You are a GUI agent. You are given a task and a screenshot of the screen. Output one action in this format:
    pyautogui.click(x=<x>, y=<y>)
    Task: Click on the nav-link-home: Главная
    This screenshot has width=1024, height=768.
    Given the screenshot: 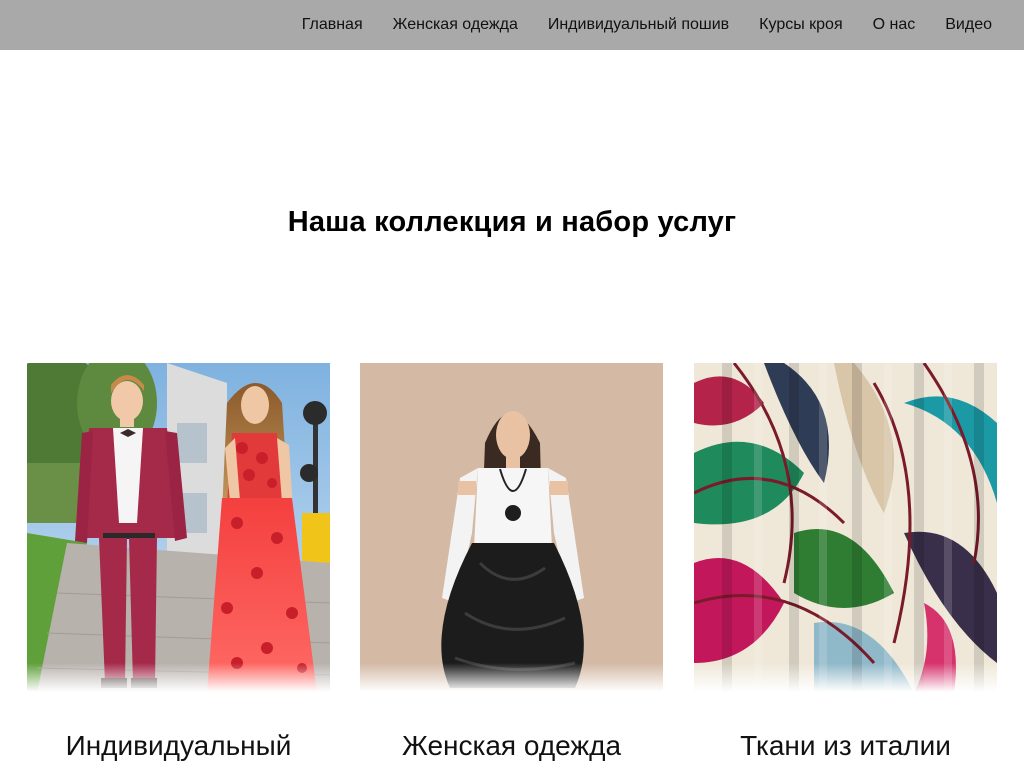 What is the action you would take?
    pyautogui.click(x=332, y=25)
    